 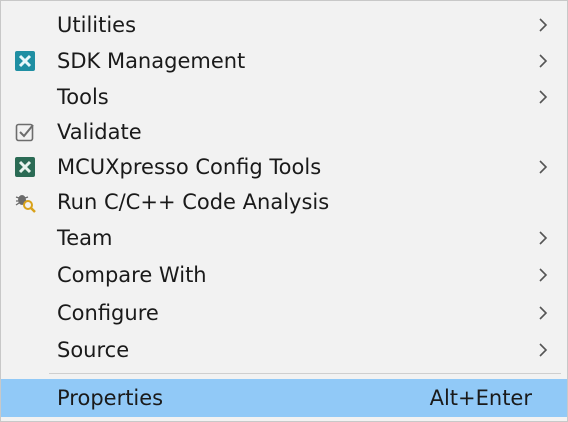 What do you see at coordinates (97, 25) in the screenshot?
I see `menu-item-label: Utilities` at bounding box center [97, 25].